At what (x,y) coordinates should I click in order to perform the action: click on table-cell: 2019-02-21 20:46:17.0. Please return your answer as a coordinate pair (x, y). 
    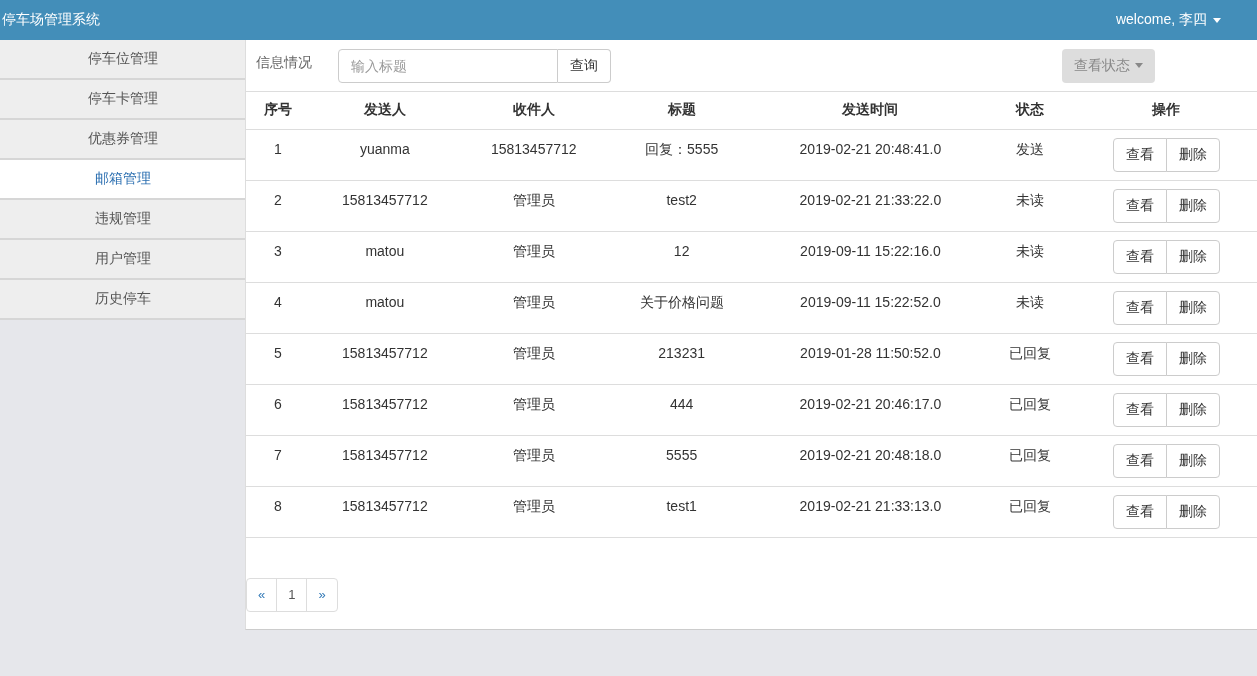
    Looking at the image, I should click on (870, 409).